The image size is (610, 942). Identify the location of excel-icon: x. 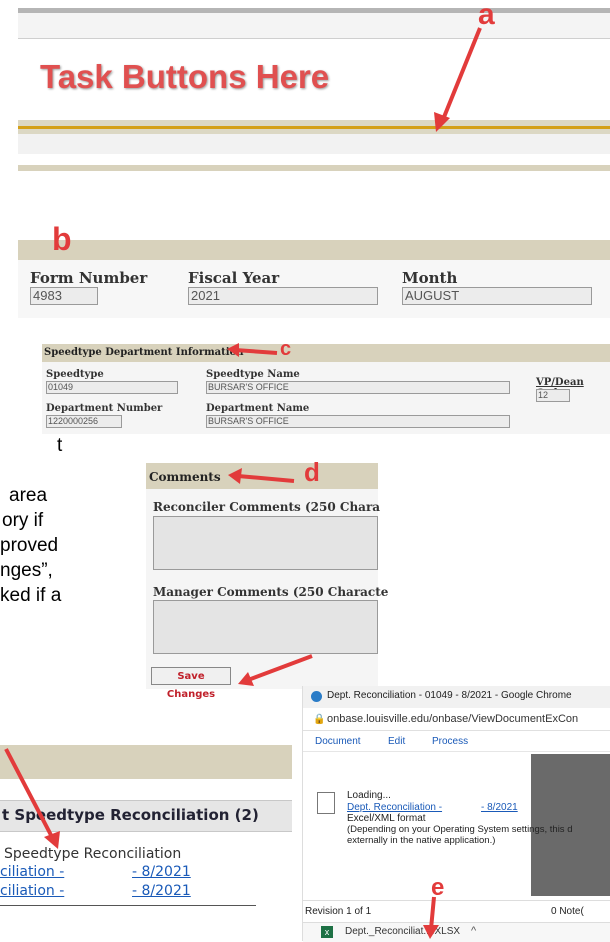
(327, 932).